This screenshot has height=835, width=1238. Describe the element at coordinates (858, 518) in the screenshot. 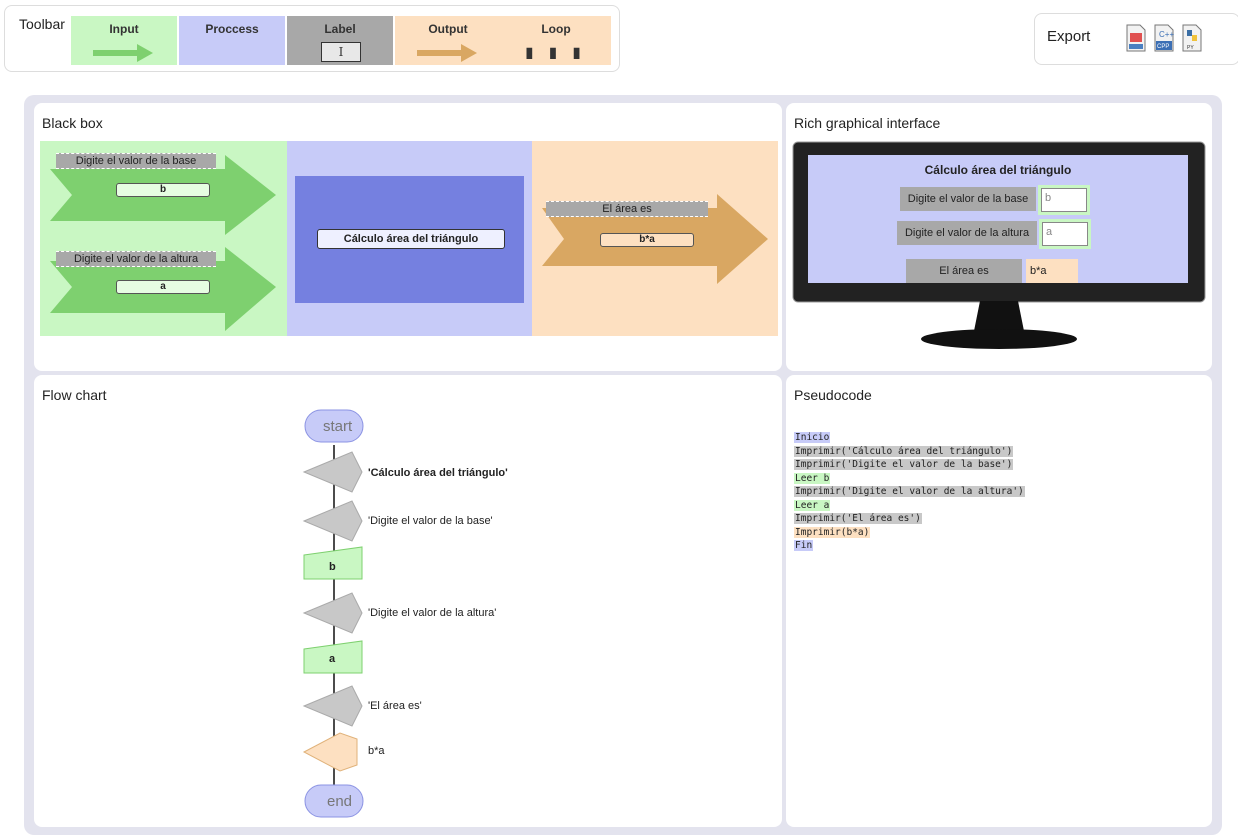

I see `code-line: Imprimir('El área es')` at that location.